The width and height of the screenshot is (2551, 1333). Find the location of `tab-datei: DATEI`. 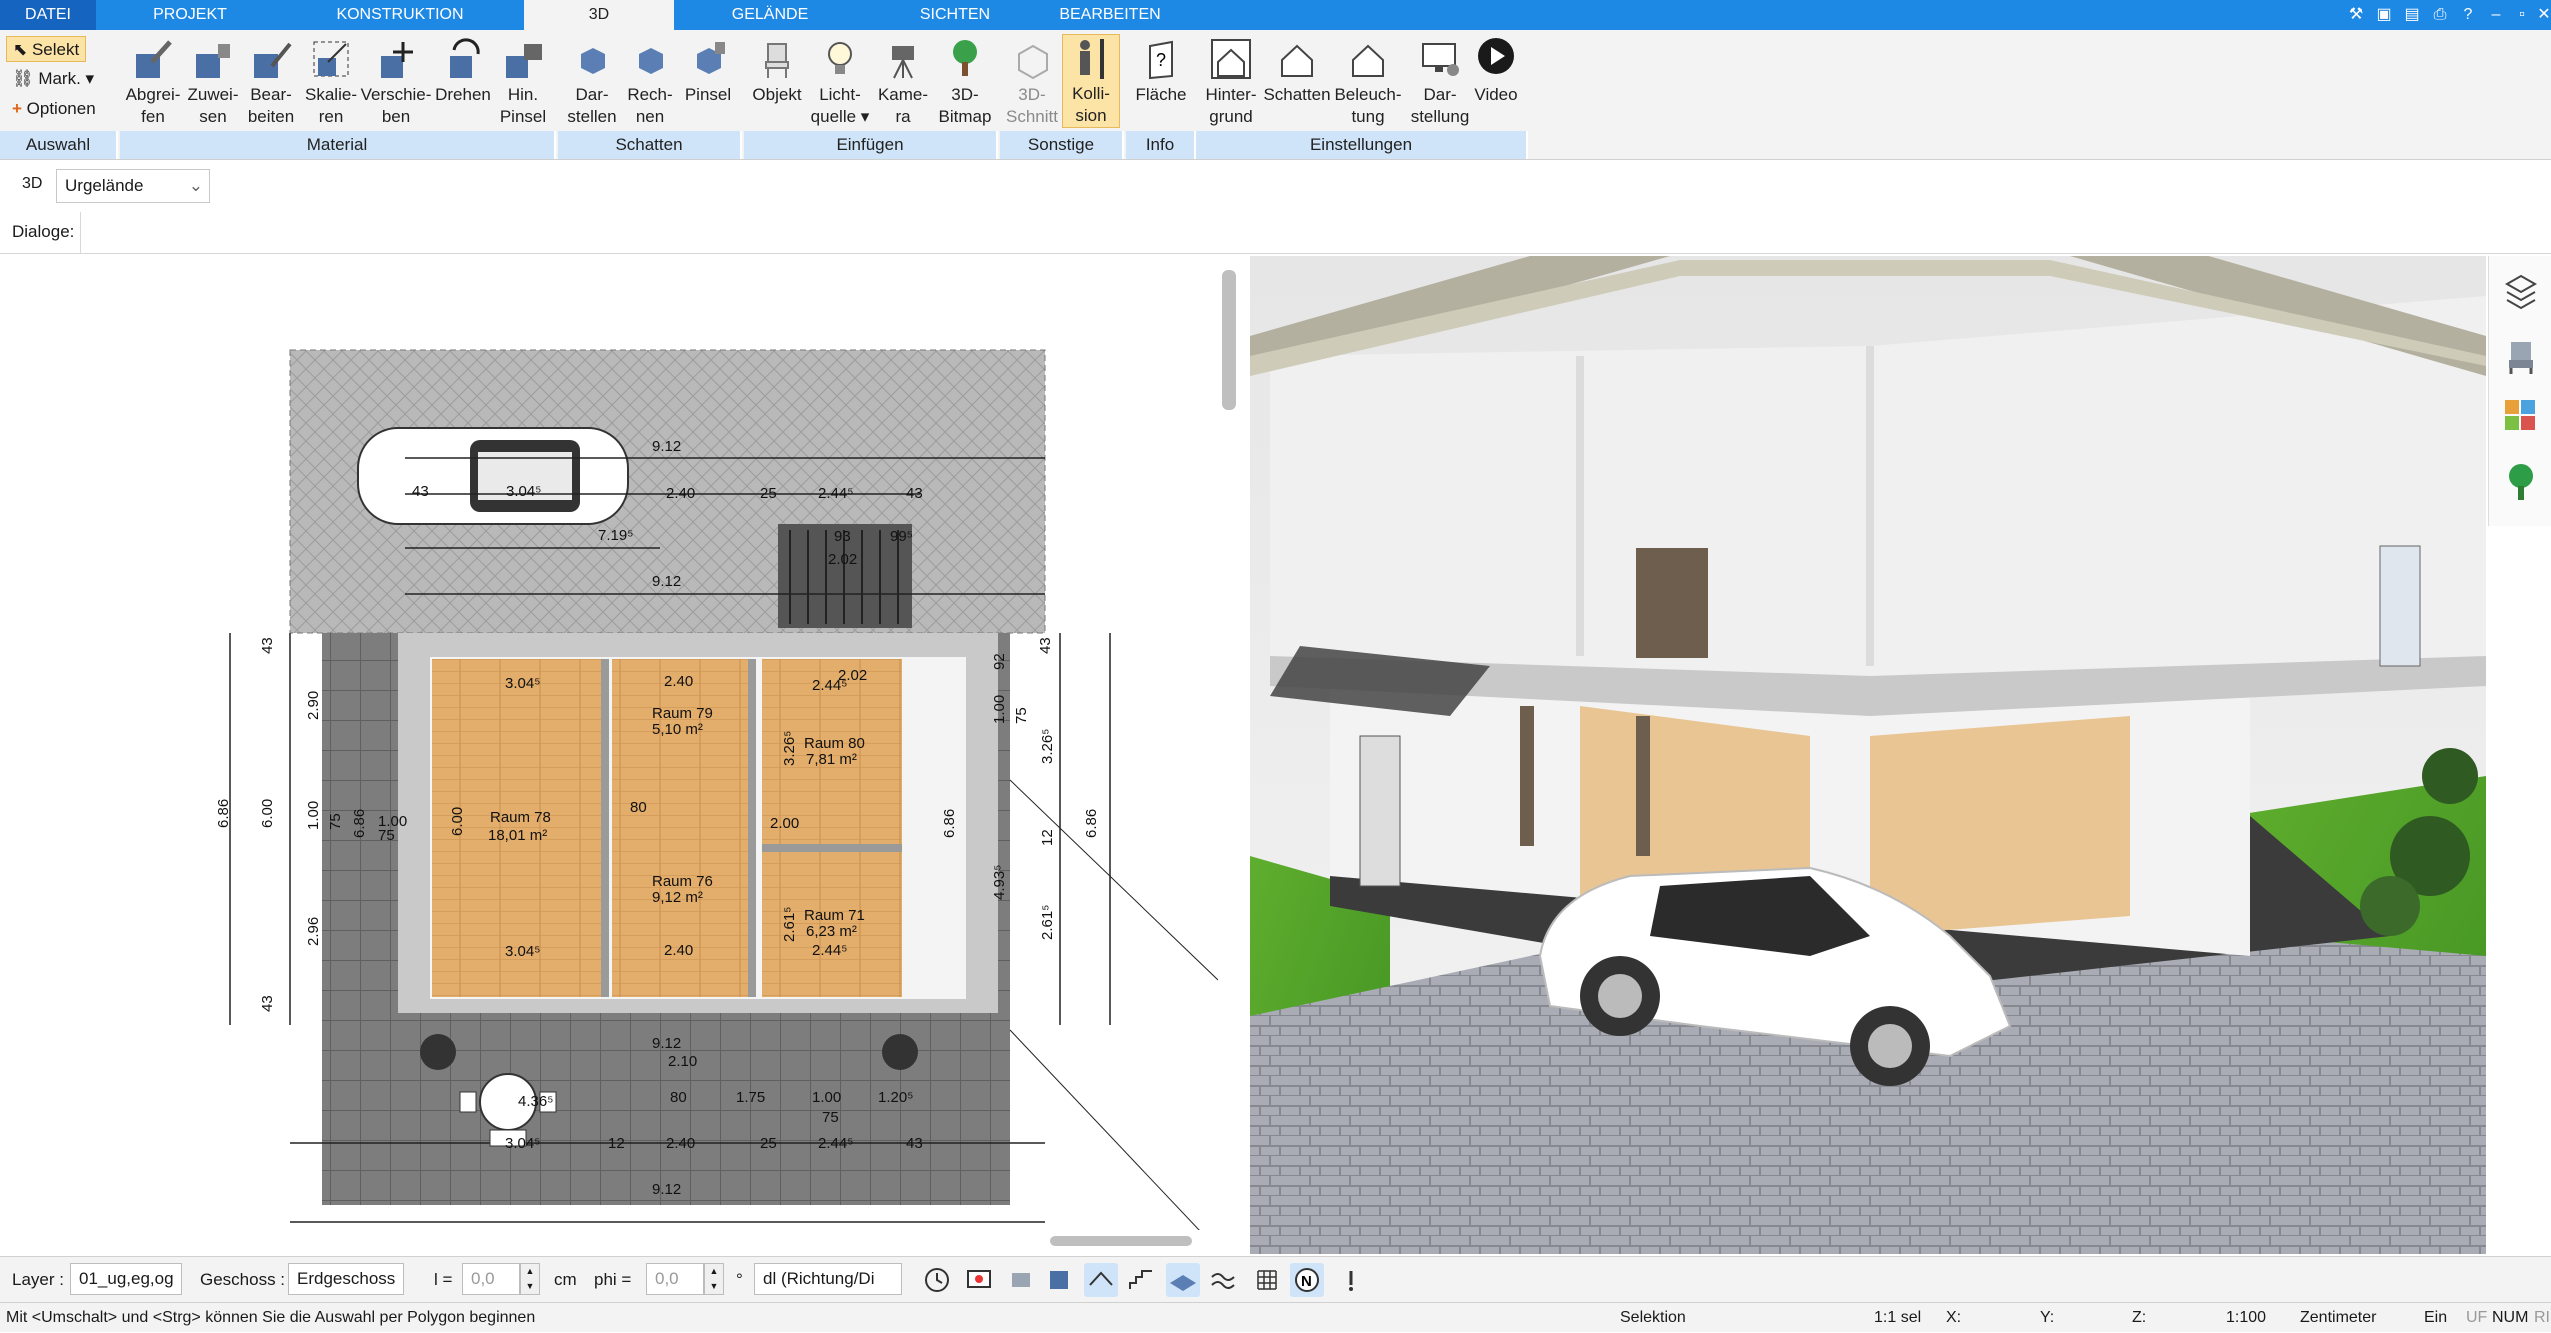

tab-datei: DATEI is located at coordinates (48, 15).